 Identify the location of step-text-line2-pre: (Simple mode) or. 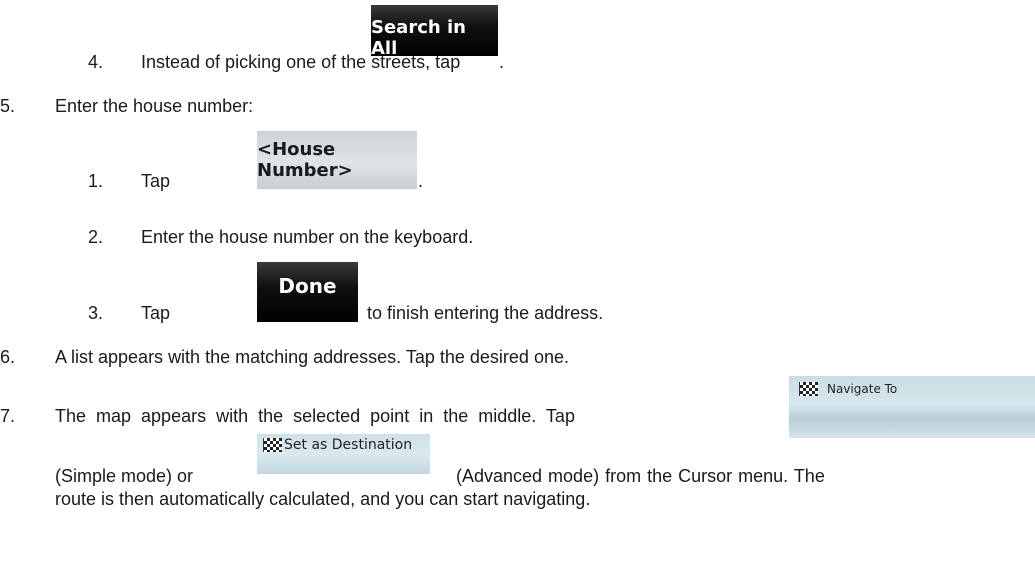
(124, 476).